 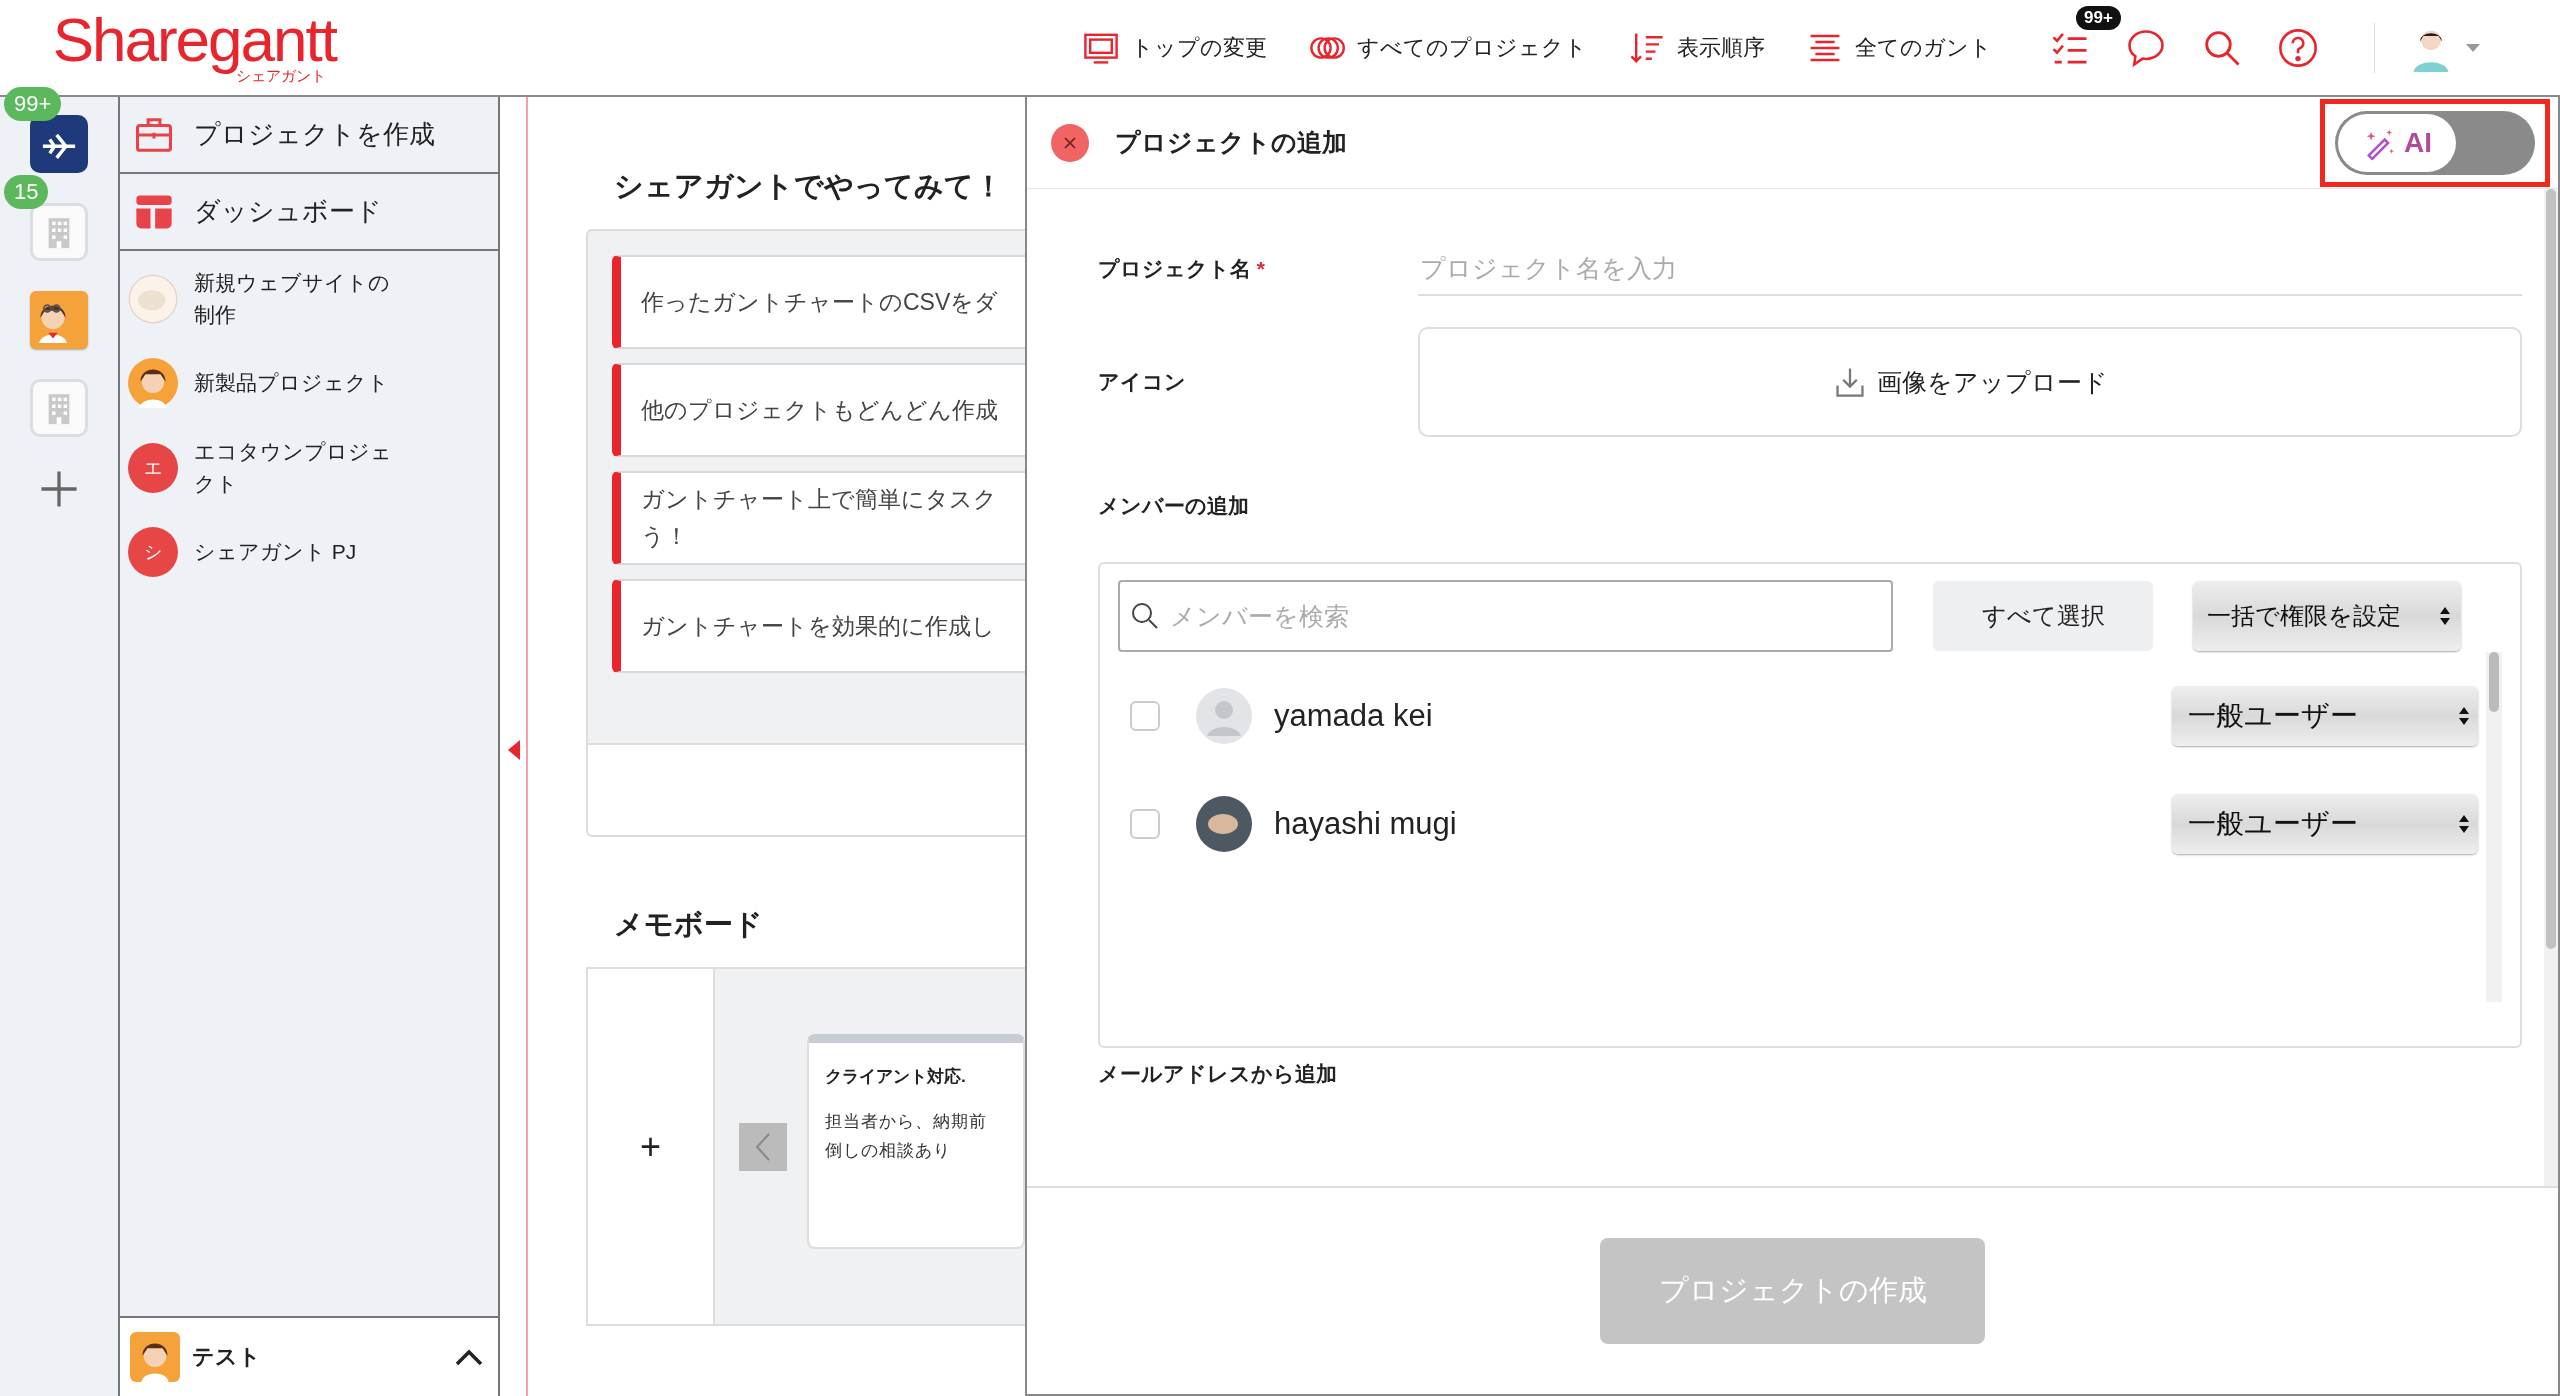 What do you see at coordinates (1174, 506) in the screenshot?
I see `section-label: メンバーの追加` at bounding box center [1174, 506].